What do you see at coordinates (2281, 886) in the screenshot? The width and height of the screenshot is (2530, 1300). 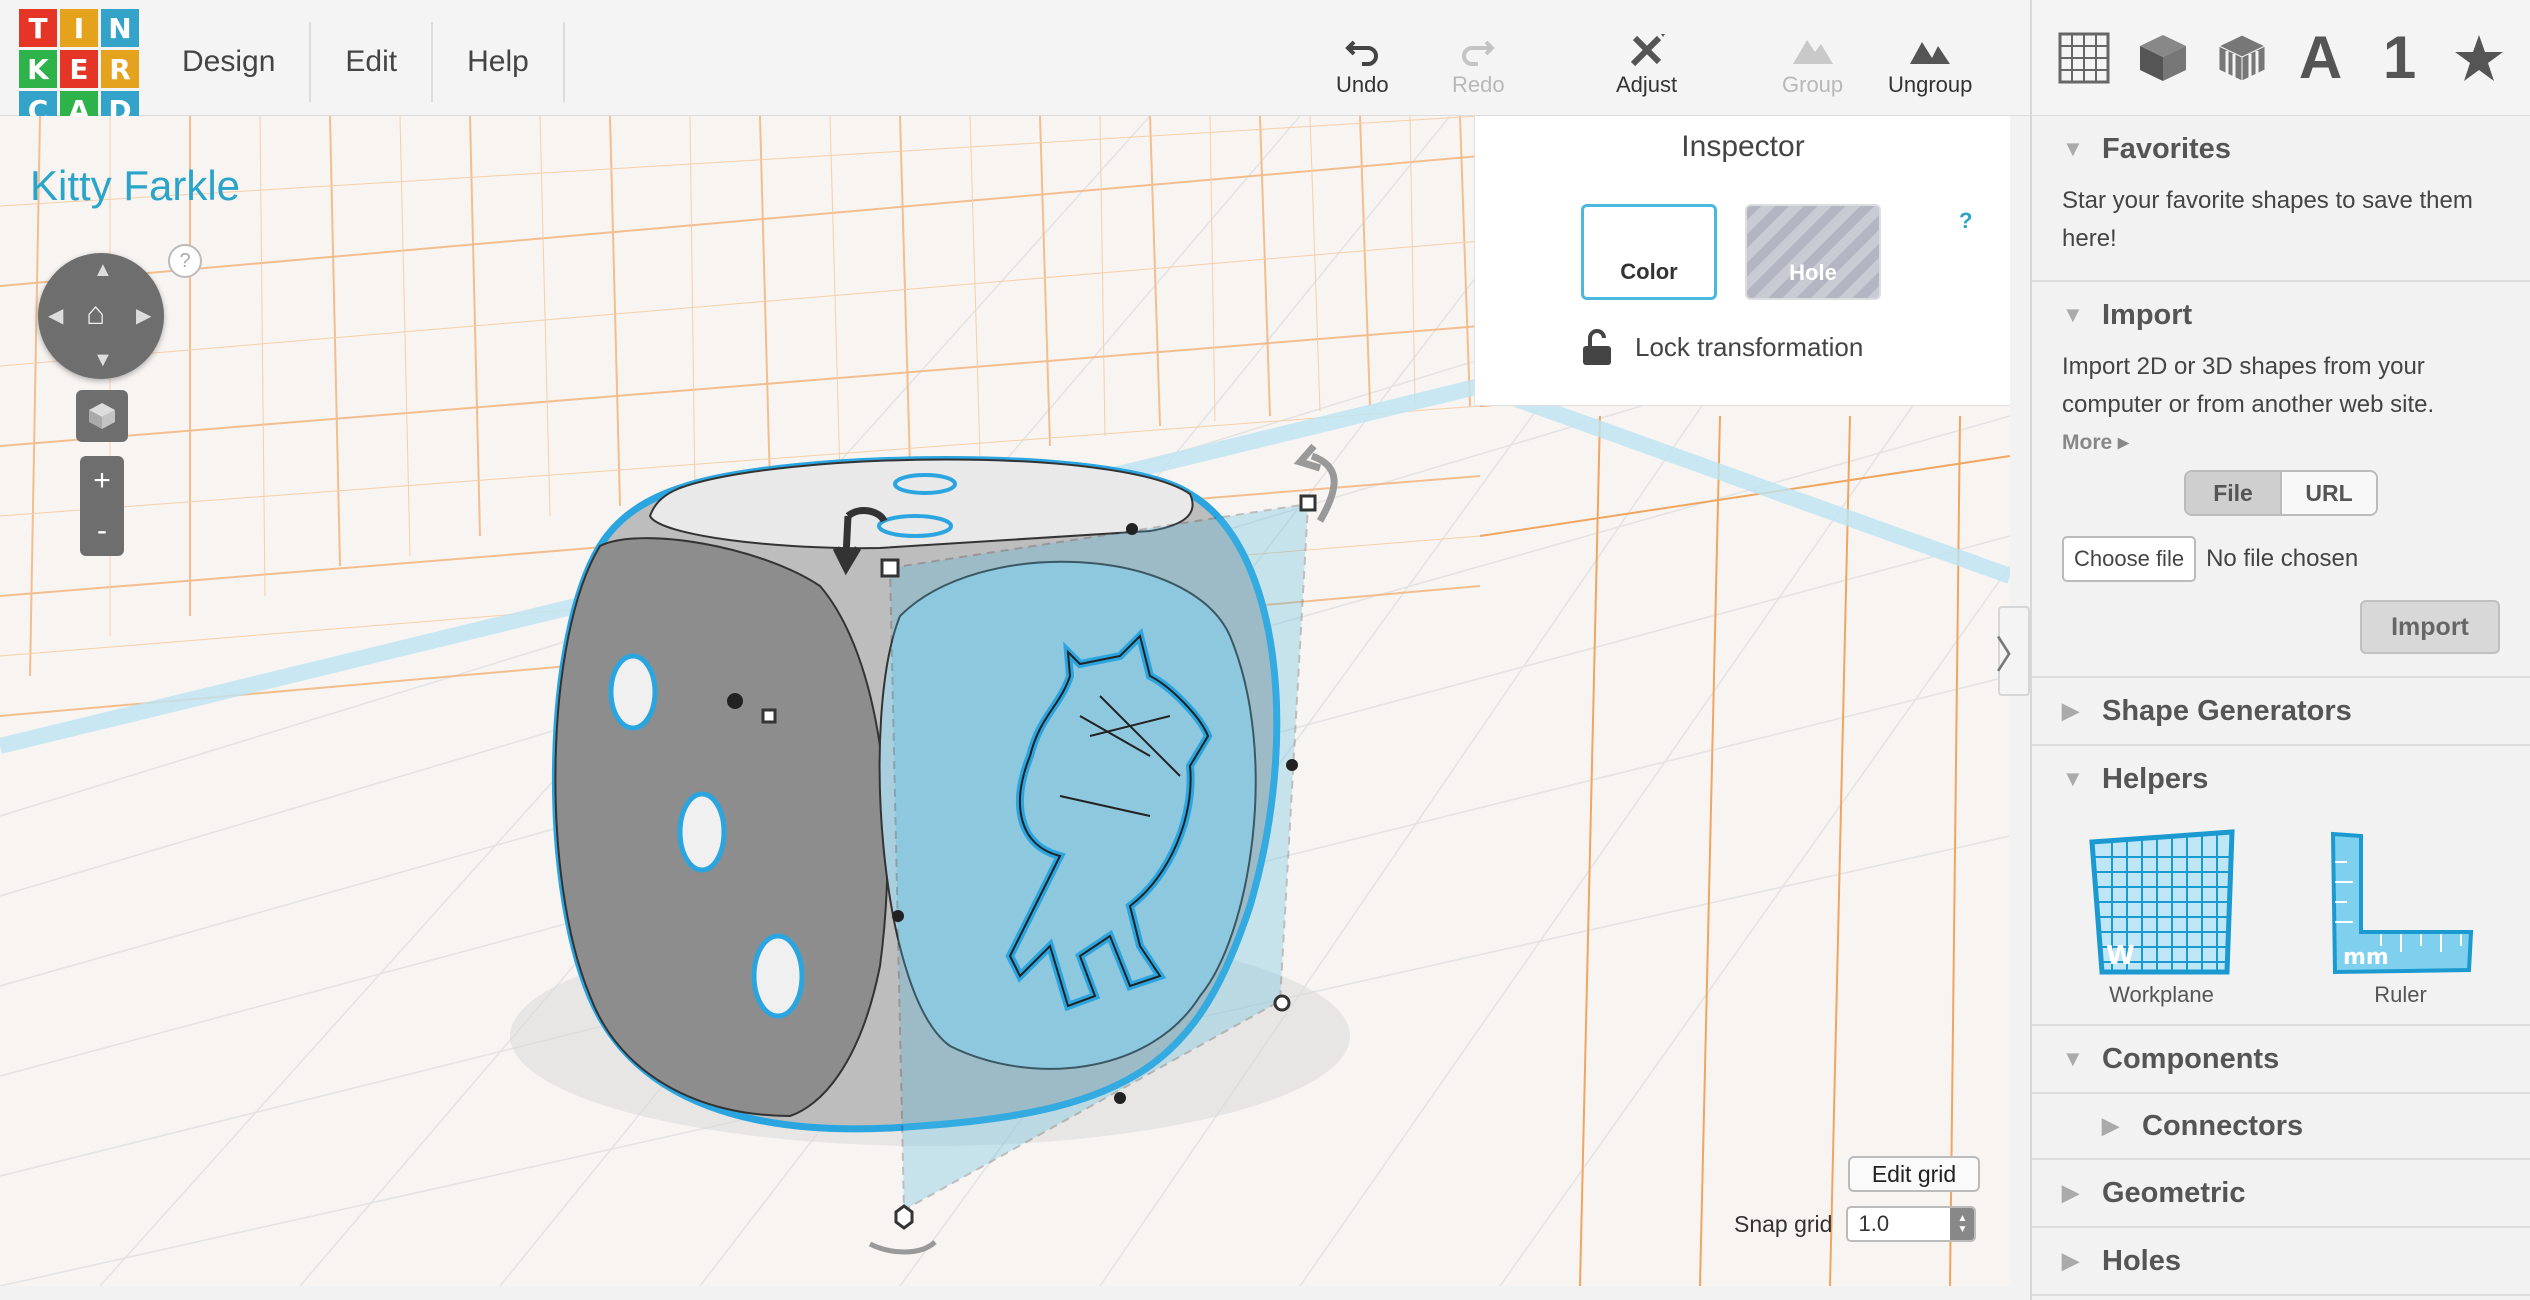 I see `helpers-section: ▼ Helpers W Workplane mm Ruler` at bounding box center [2281, 886].